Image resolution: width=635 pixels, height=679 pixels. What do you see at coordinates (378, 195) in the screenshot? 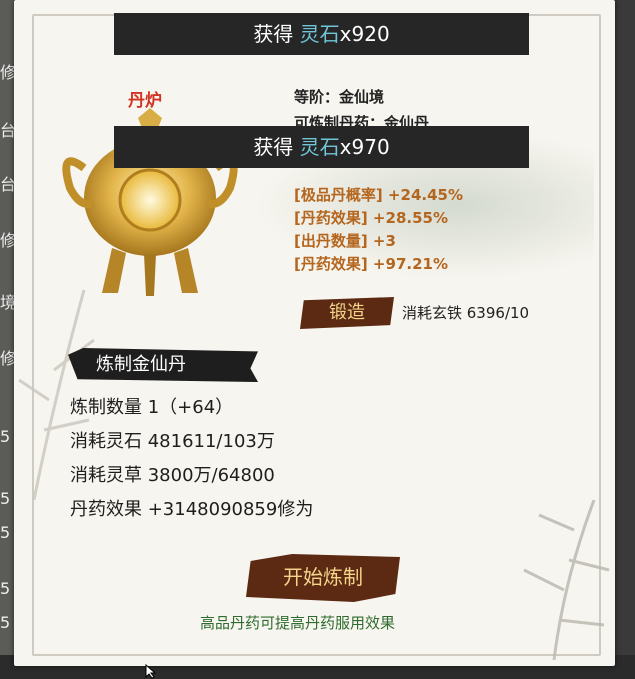
I see `bonus-item: [极品丹概率] +24.45%` at bounding box center [378, 195].